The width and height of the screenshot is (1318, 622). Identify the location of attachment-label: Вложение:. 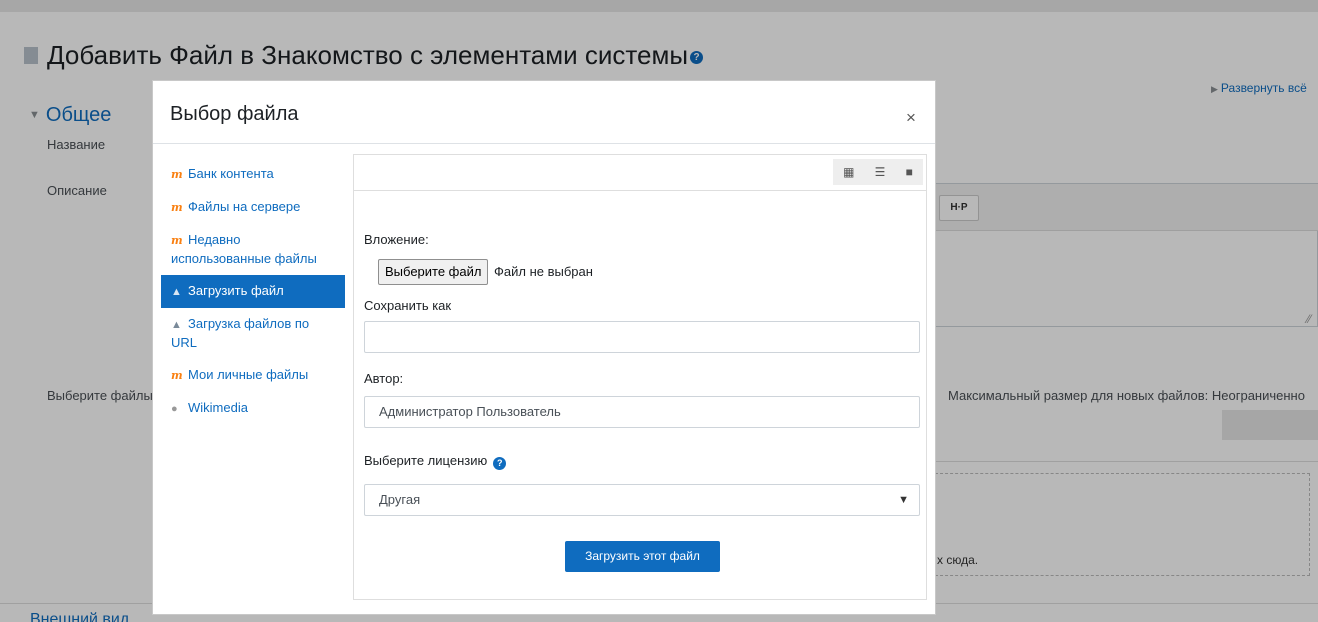
(396, 239).